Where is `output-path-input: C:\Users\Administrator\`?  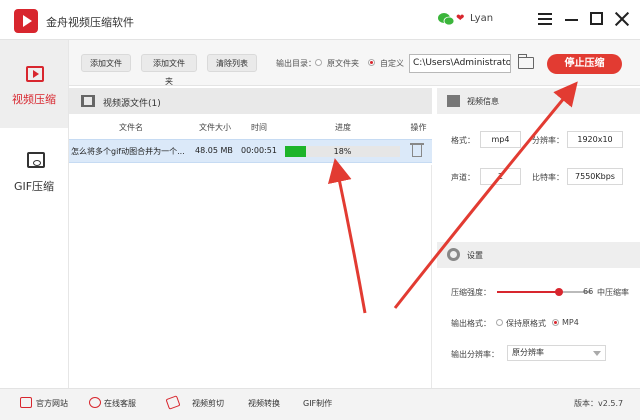 output-path-input: C:\Users\Administrator\ is located at coordinates (460, 63).